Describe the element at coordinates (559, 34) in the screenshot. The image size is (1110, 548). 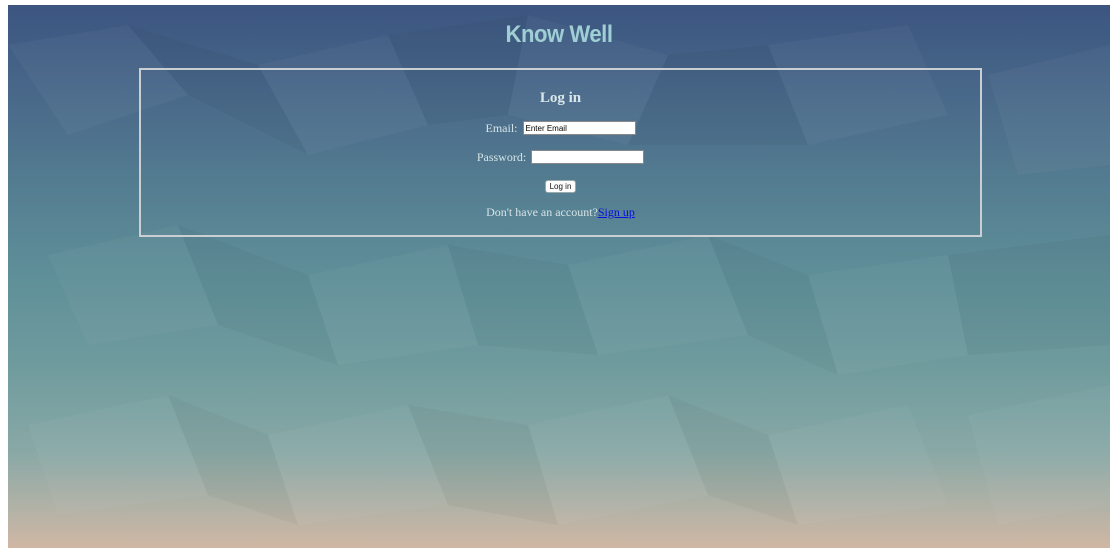
I see `app-title: Know Well` at that location.